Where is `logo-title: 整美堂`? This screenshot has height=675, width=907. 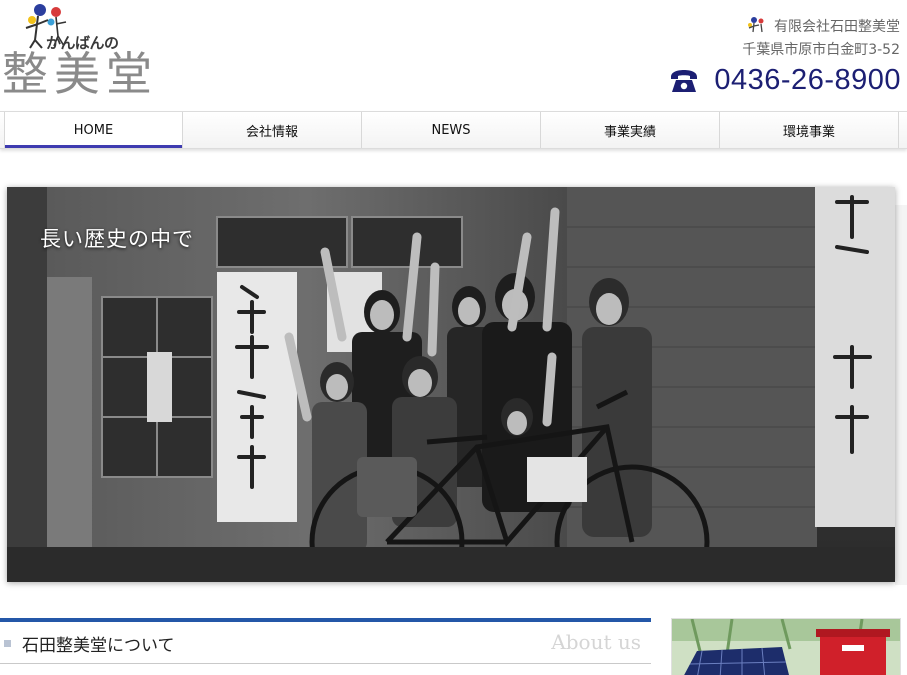
logo-title: 整美堂 is located at coordinates (80, 74).